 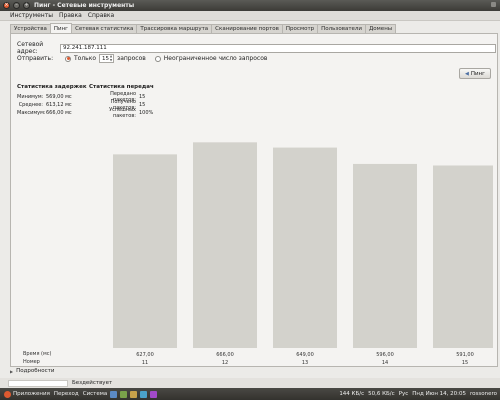 I want to click on ping-button: ◀ Пинг, so click(x=475, y=73).